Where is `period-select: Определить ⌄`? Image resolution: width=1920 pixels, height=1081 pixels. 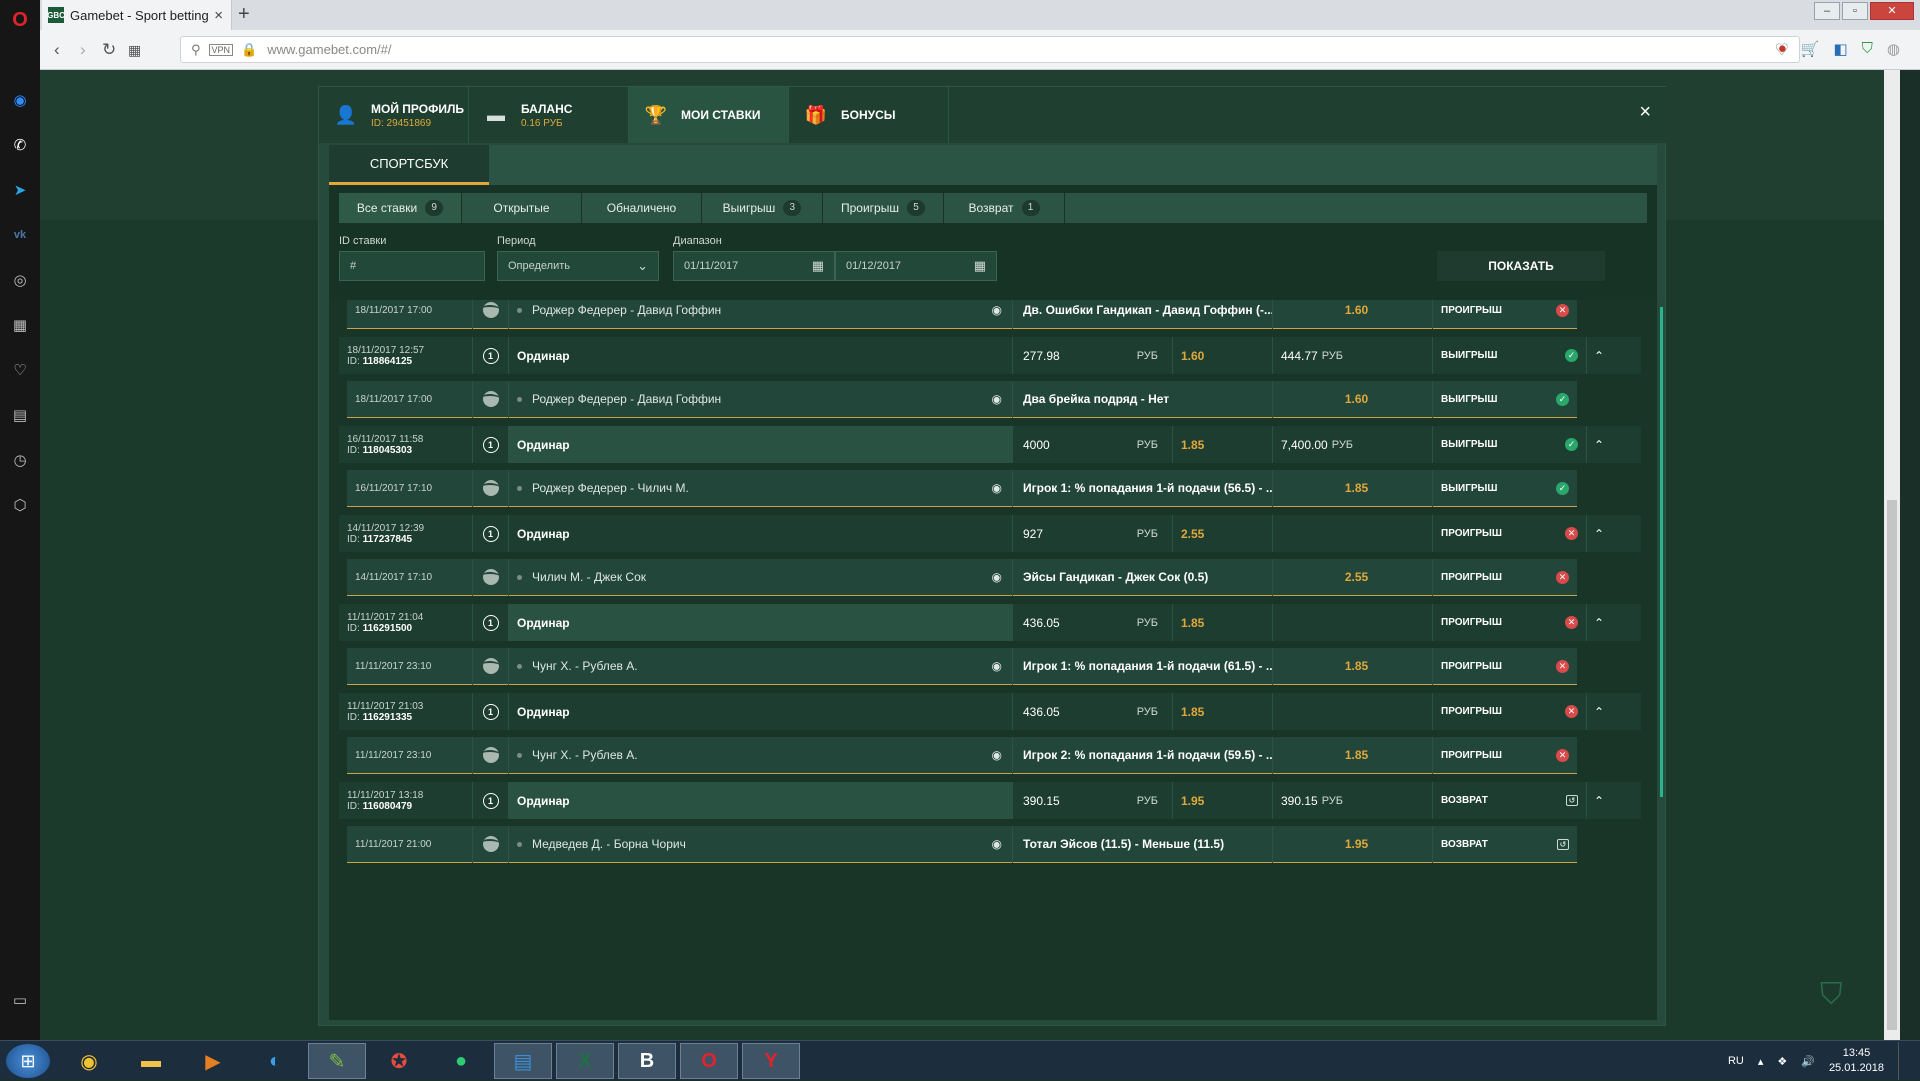 period-select: Определить ⌄ is located at coordinates (578, 266).